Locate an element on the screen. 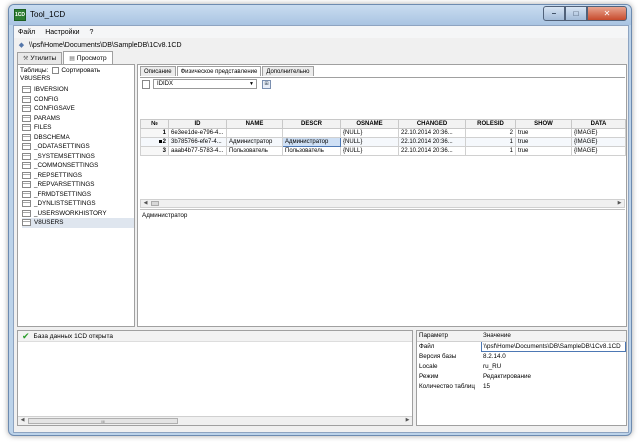 Image resolution: width=640 pixels, height=442 pixels. grid-cell-value: Администратор is located at coordinates (307, 142).